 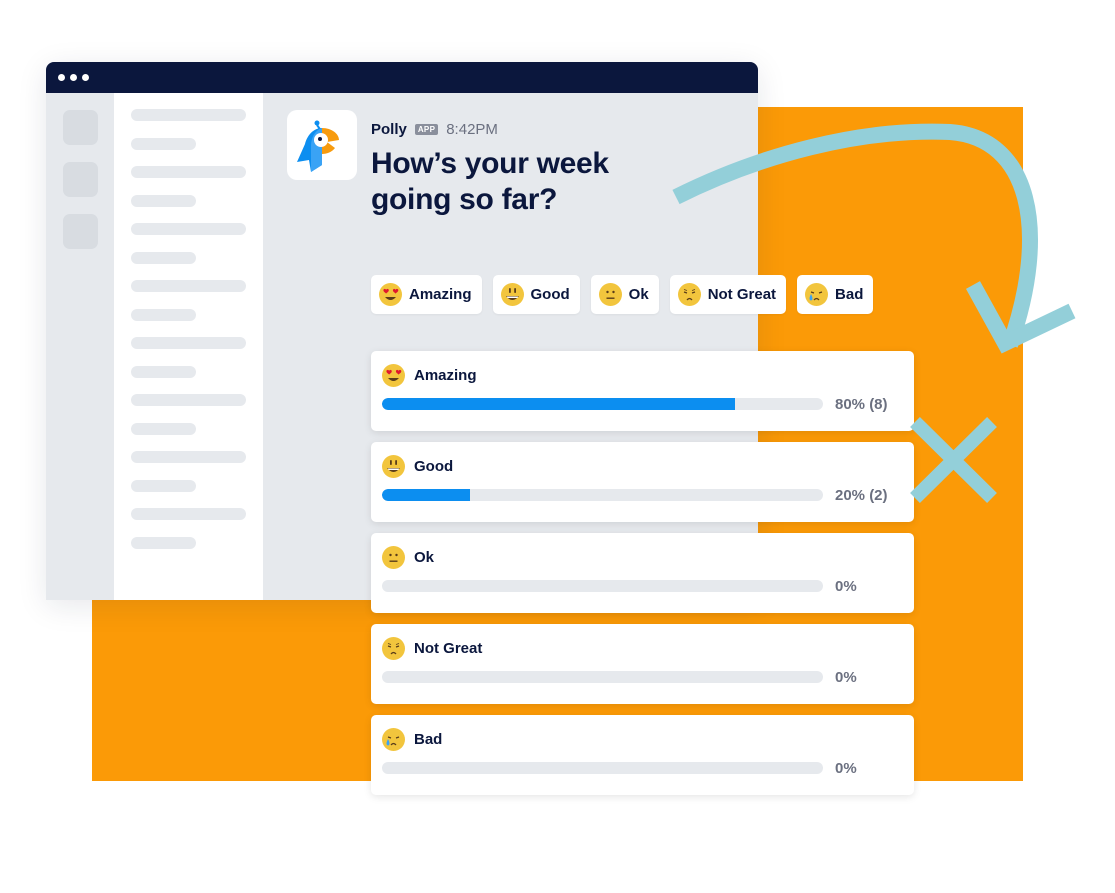 What do you see at coordinates (448, 648) in the screenshot?
I see `result-label: Not Great` at bounding box center [448, 648].